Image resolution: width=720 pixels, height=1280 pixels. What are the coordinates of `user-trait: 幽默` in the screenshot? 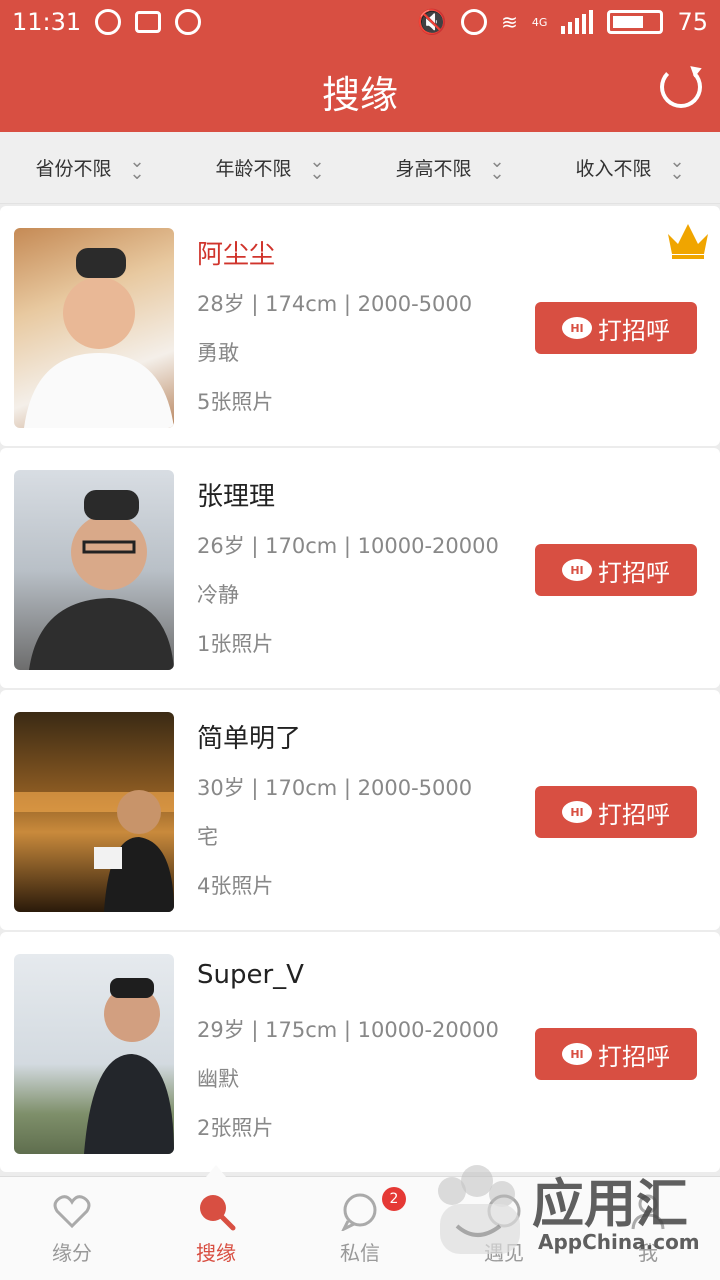 It's located at (218, 1079).